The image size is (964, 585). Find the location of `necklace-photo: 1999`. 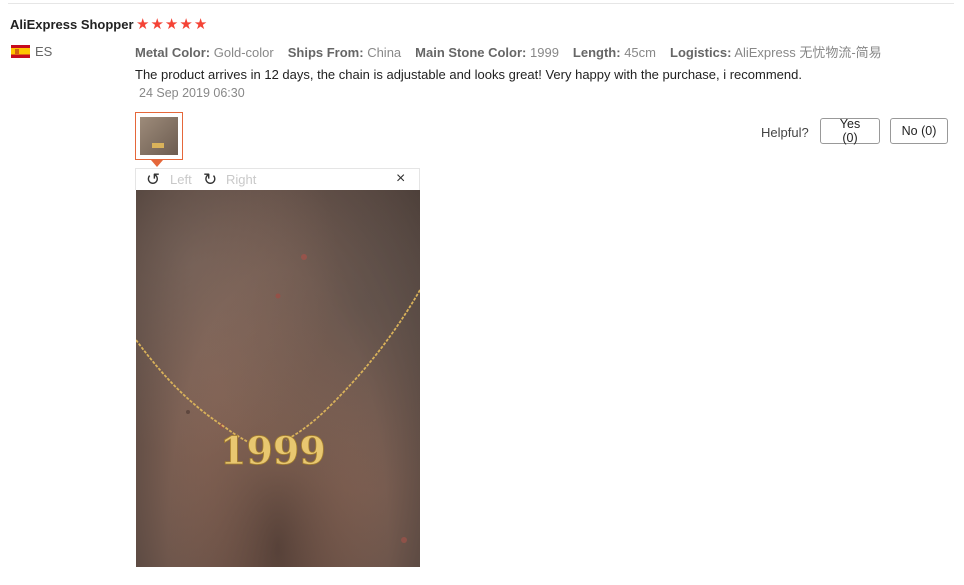

necklace-photo: 1999 is located at coordinates (278, 398).